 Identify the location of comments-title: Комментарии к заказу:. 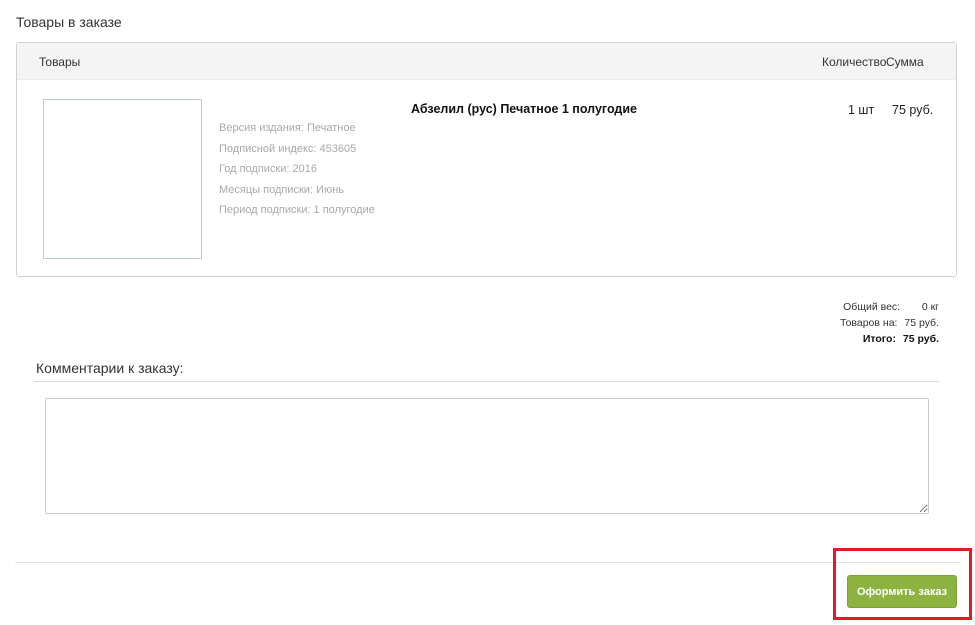
(110, 368).